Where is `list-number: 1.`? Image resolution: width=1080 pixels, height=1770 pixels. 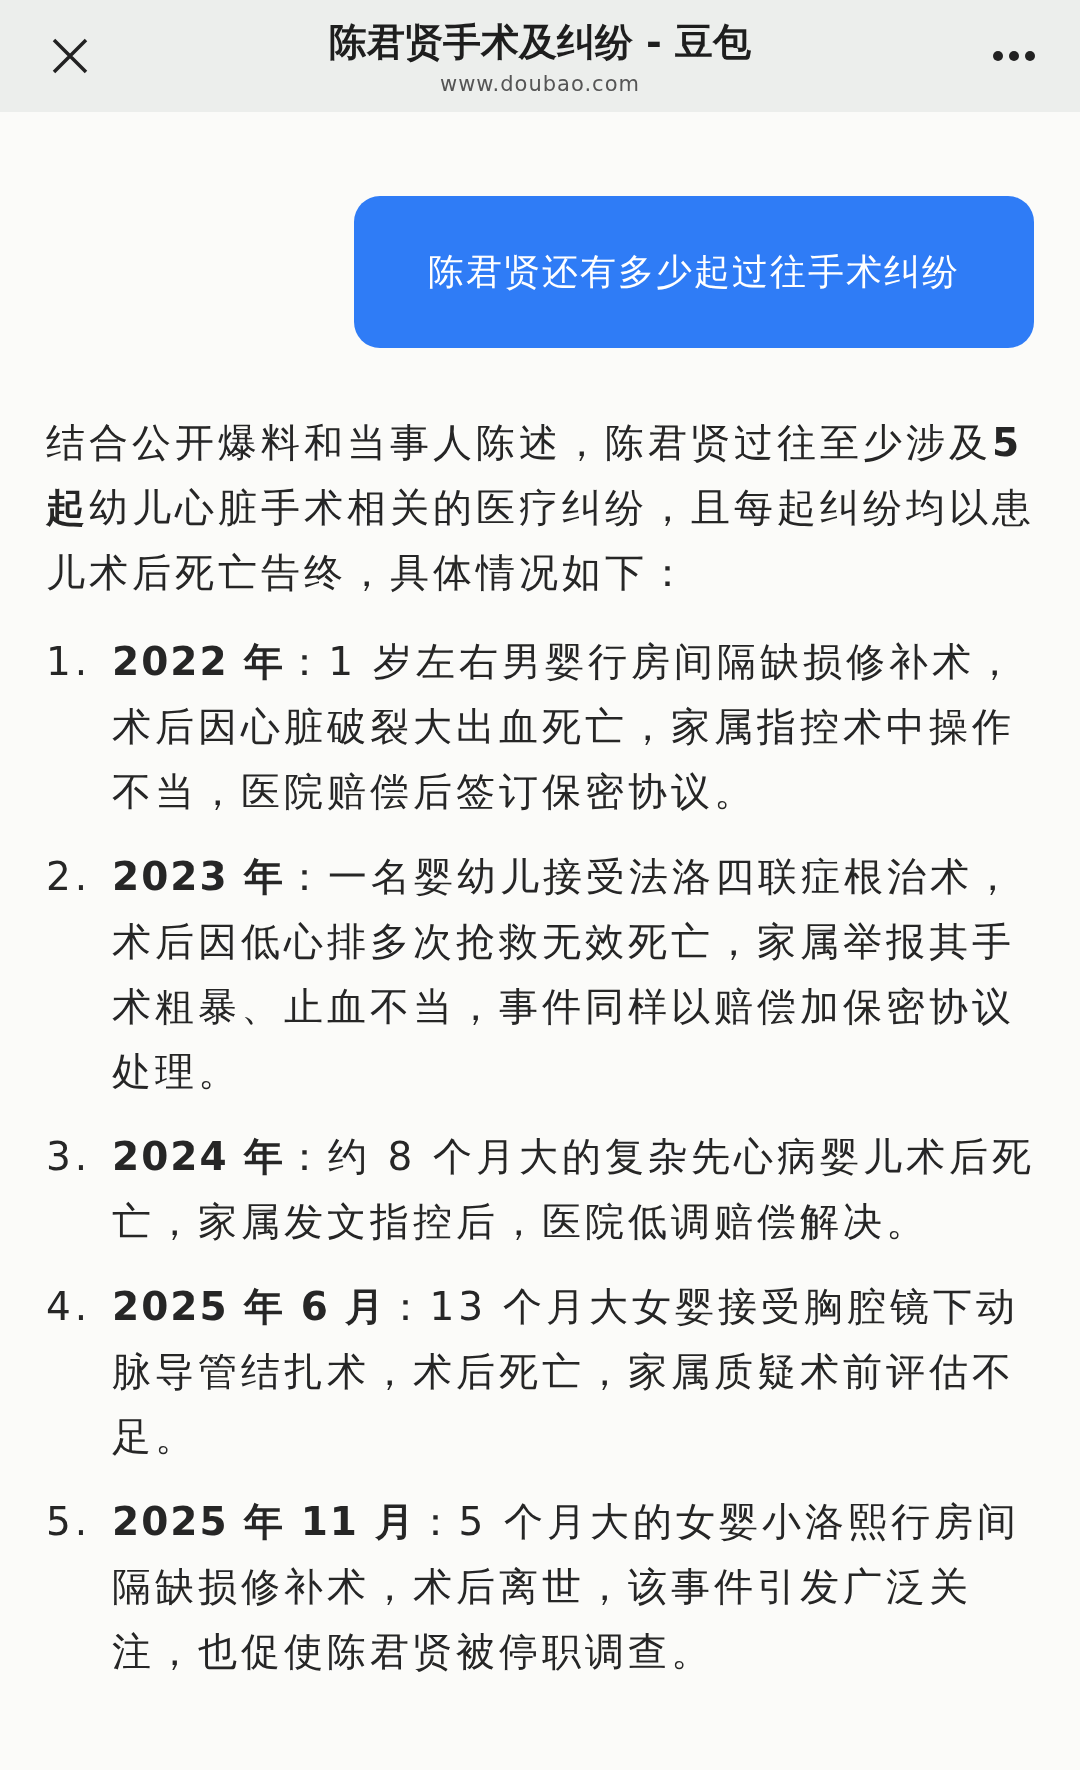 list-number: 1. is located at coordinates (69, 662).